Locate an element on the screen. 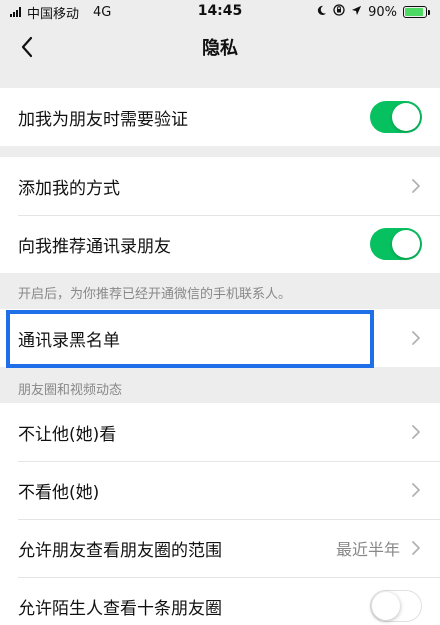 Image resolution: width=440 pixels, height=625 pixels. stranger-view-label: 允许陌生人查看十条朋友圈 is located at coordinates (120, 608).